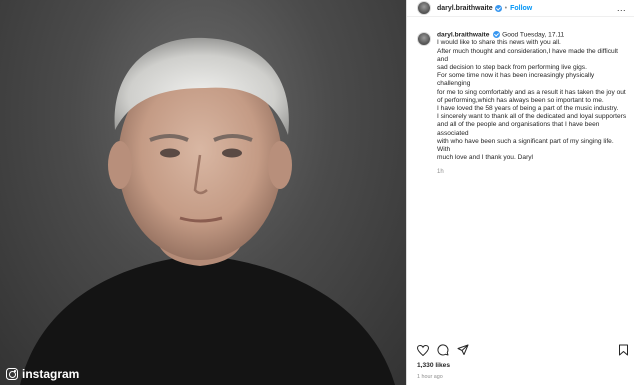  What do you see at coordinates (443, 350) in the screenshot?
I see `comment-icon` at bounding box center [443, 350].